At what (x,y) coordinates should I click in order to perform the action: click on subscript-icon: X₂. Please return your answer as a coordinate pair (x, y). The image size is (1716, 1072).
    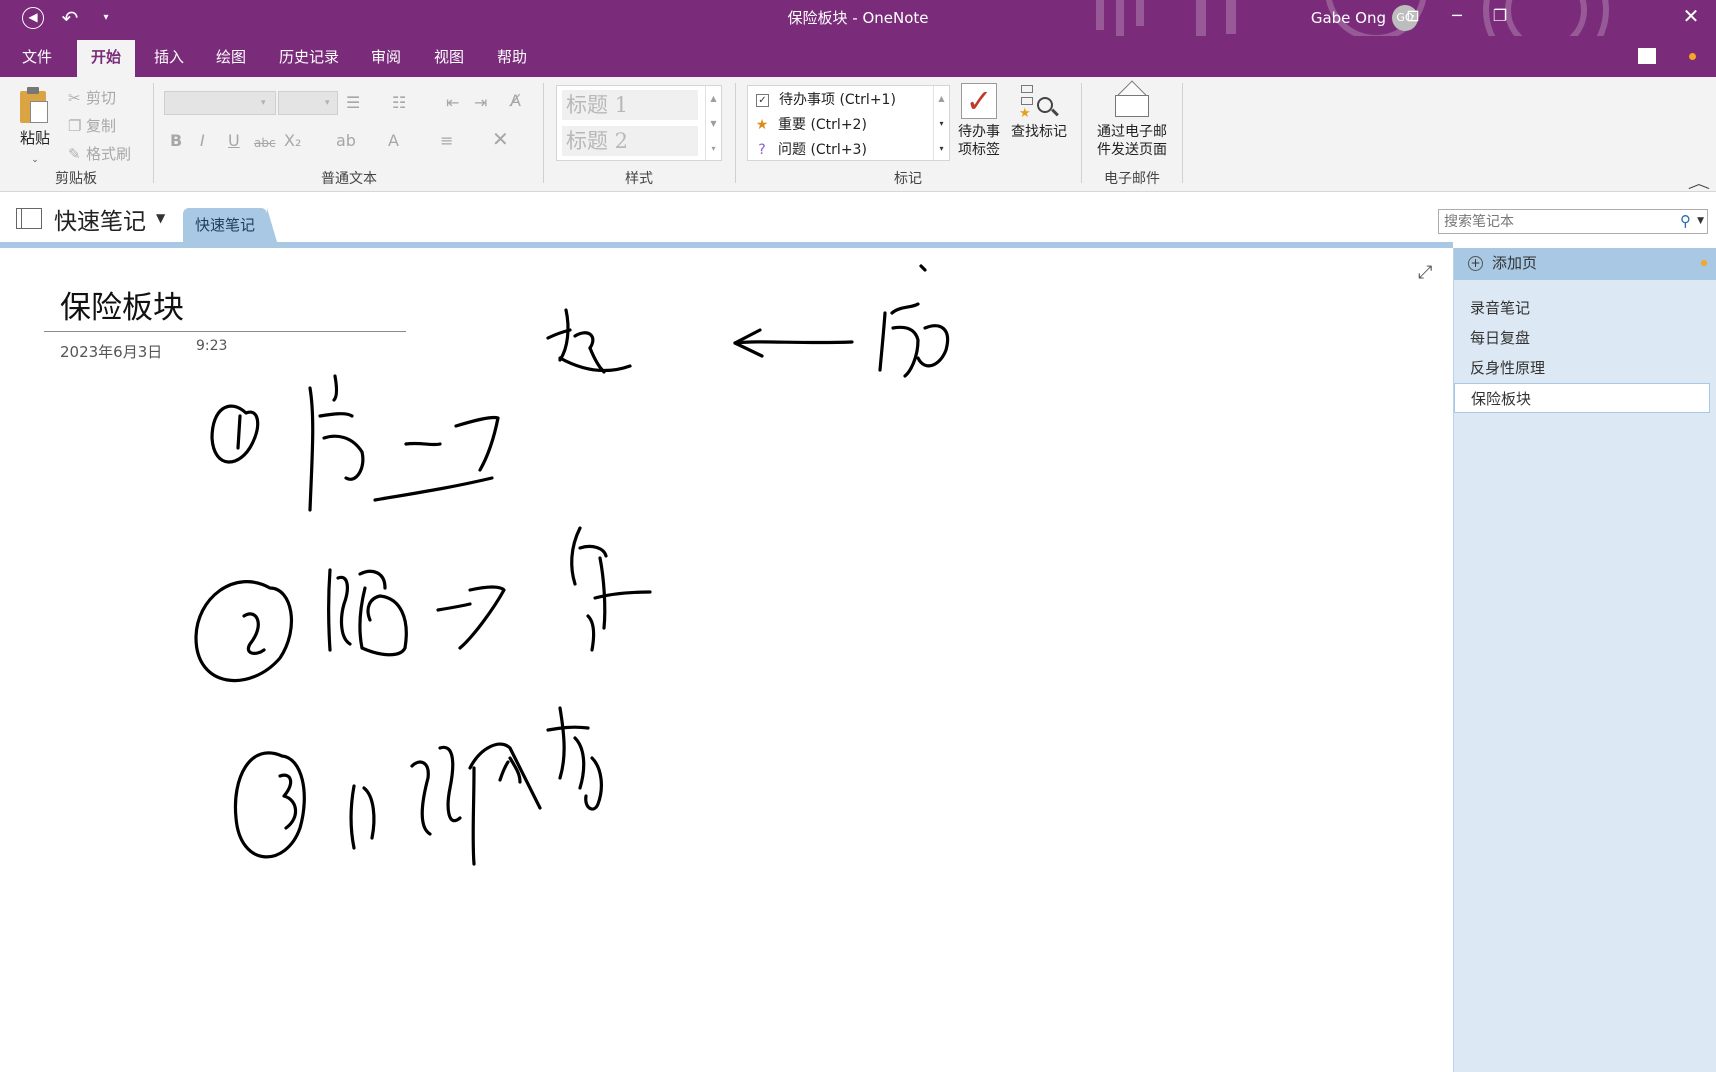
    Looking at the image, I should click on (292, 141).